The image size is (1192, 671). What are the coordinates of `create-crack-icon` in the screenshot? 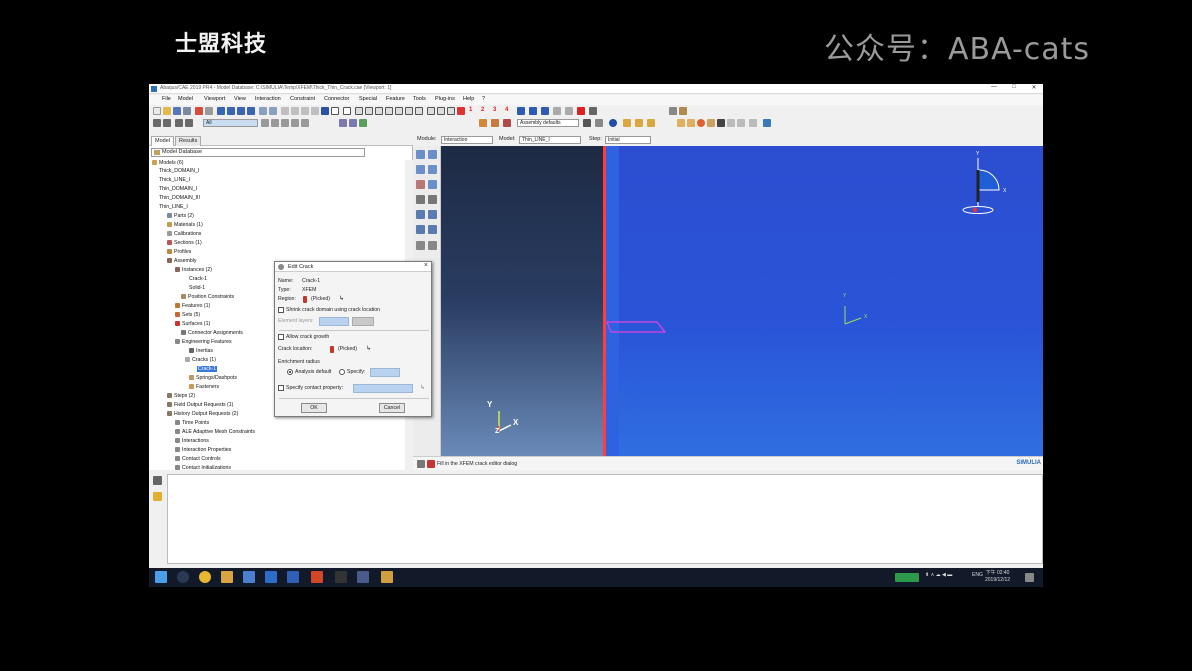 It's located at (420, 229).